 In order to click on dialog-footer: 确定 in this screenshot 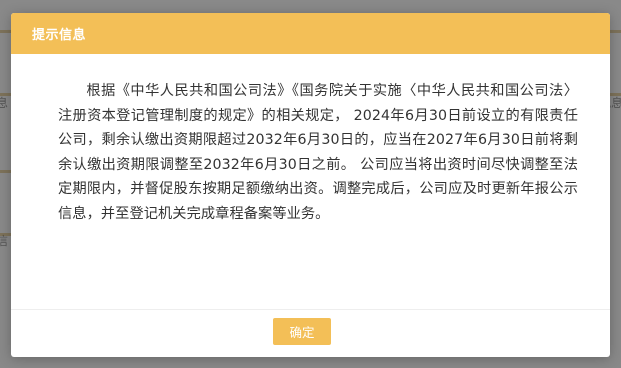, I will do `click(310, 333)`.